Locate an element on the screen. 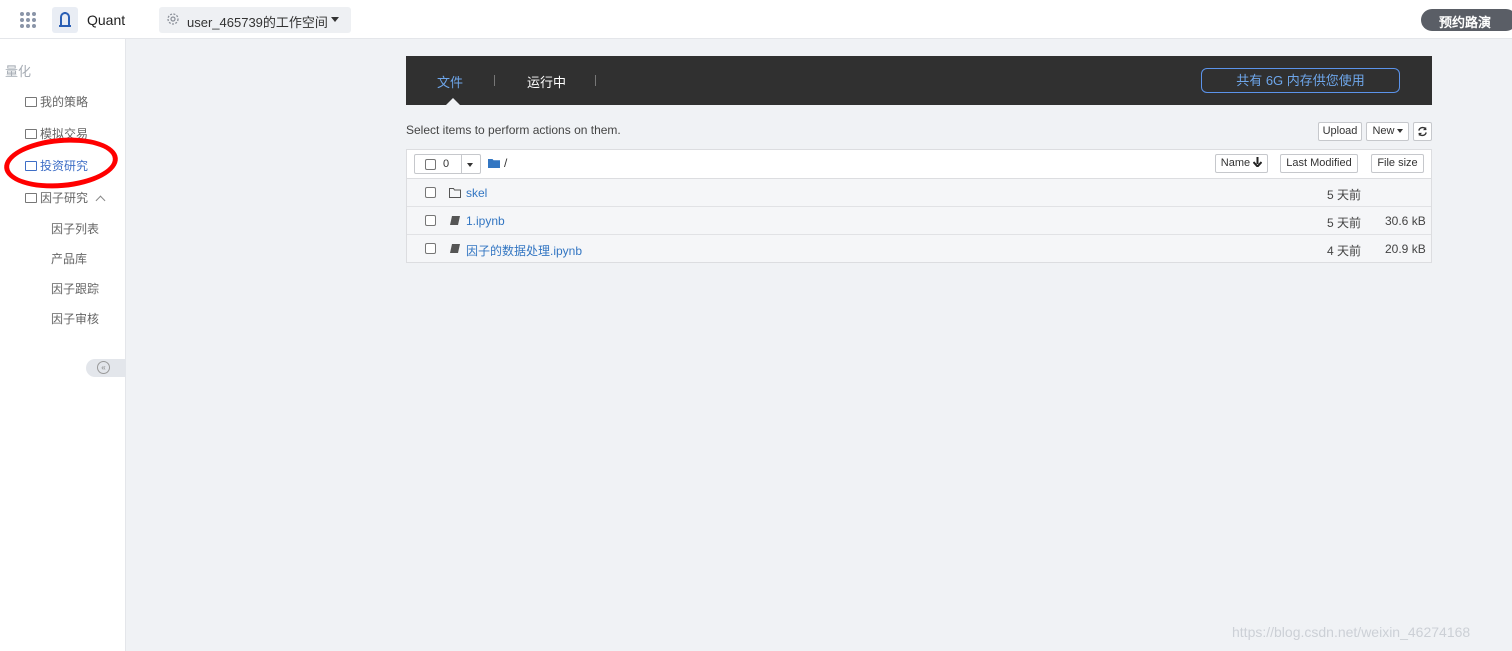 The height and width of the screenshot is (651, 1512). sort-by-size-button: File size is located at coordinates (1397, 163).